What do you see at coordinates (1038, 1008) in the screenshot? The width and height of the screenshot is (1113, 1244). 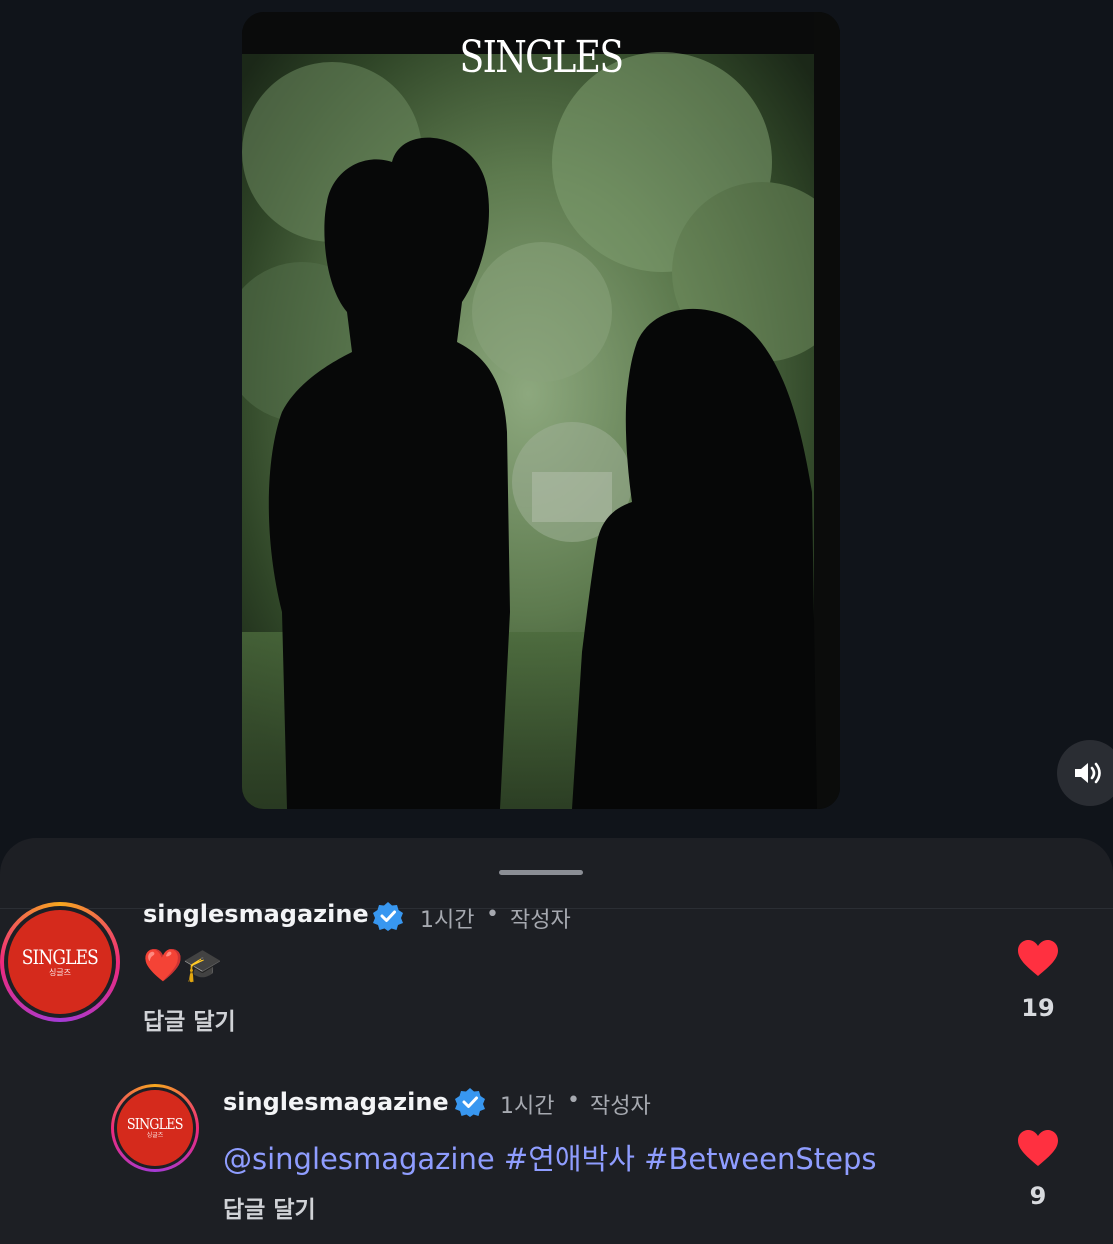 I see `like-count: 19` at bounding box center [1038, 1008].